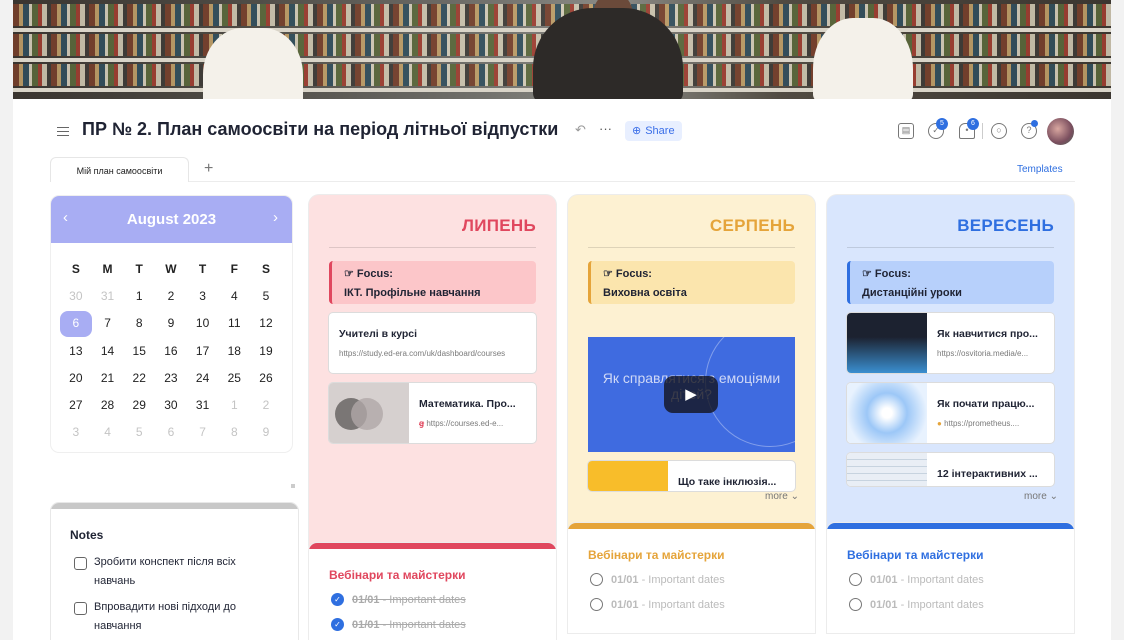 The image size is (1124, 640). I want to click on notes-color-bar, so click(174, 506).